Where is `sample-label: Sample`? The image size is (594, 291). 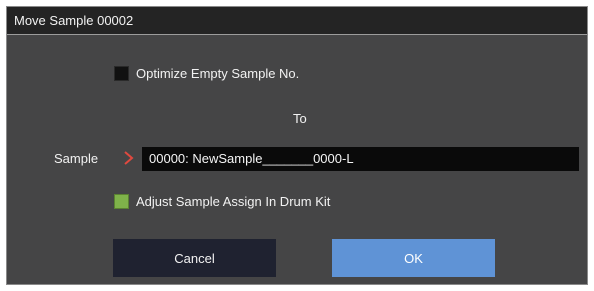 sample-label: Sample is located at coordinates (76, 158).